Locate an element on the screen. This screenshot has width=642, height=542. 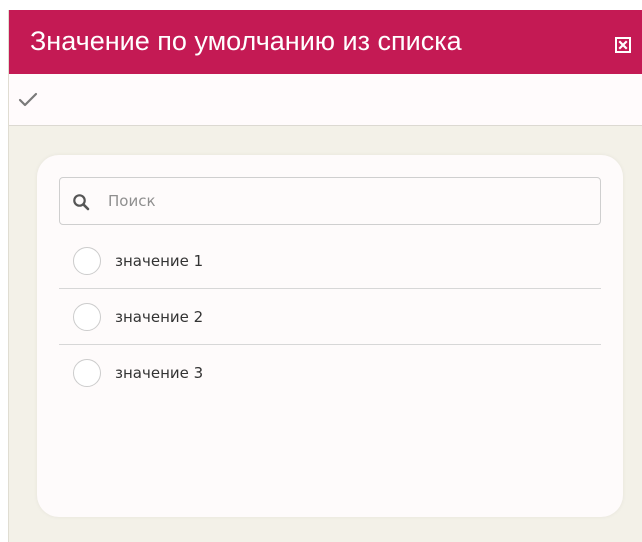
dialog-toolbar is located at coordinates (325, 100).